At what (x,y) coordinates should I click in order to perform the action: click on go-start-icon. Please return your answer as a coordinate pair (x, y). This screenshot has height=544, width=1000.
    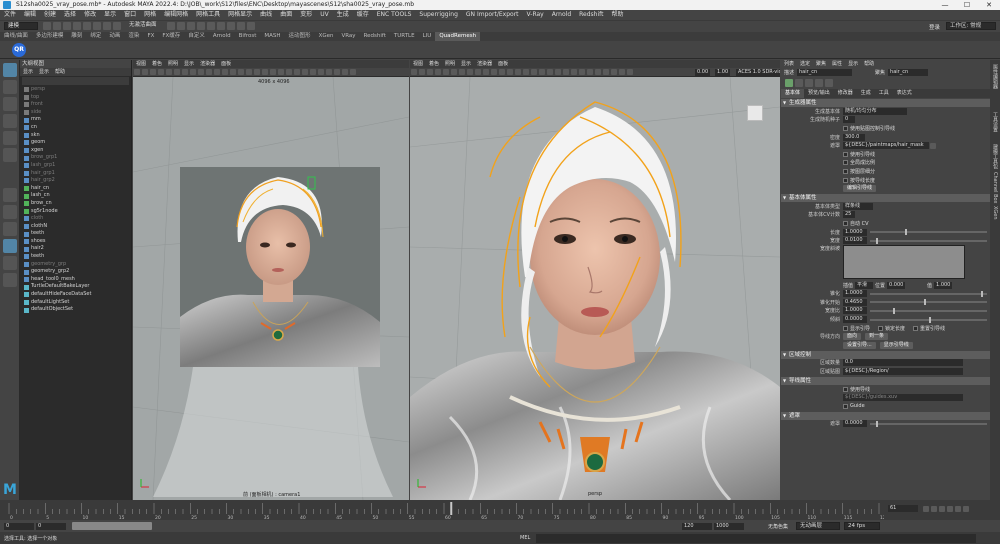
    Looking at the image, I should click on (926, 509).